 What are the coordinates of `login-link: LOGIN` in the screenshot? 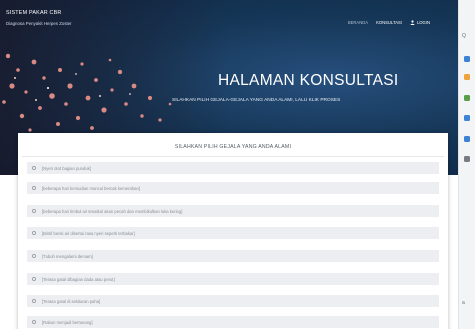 It's located at (420, 22).